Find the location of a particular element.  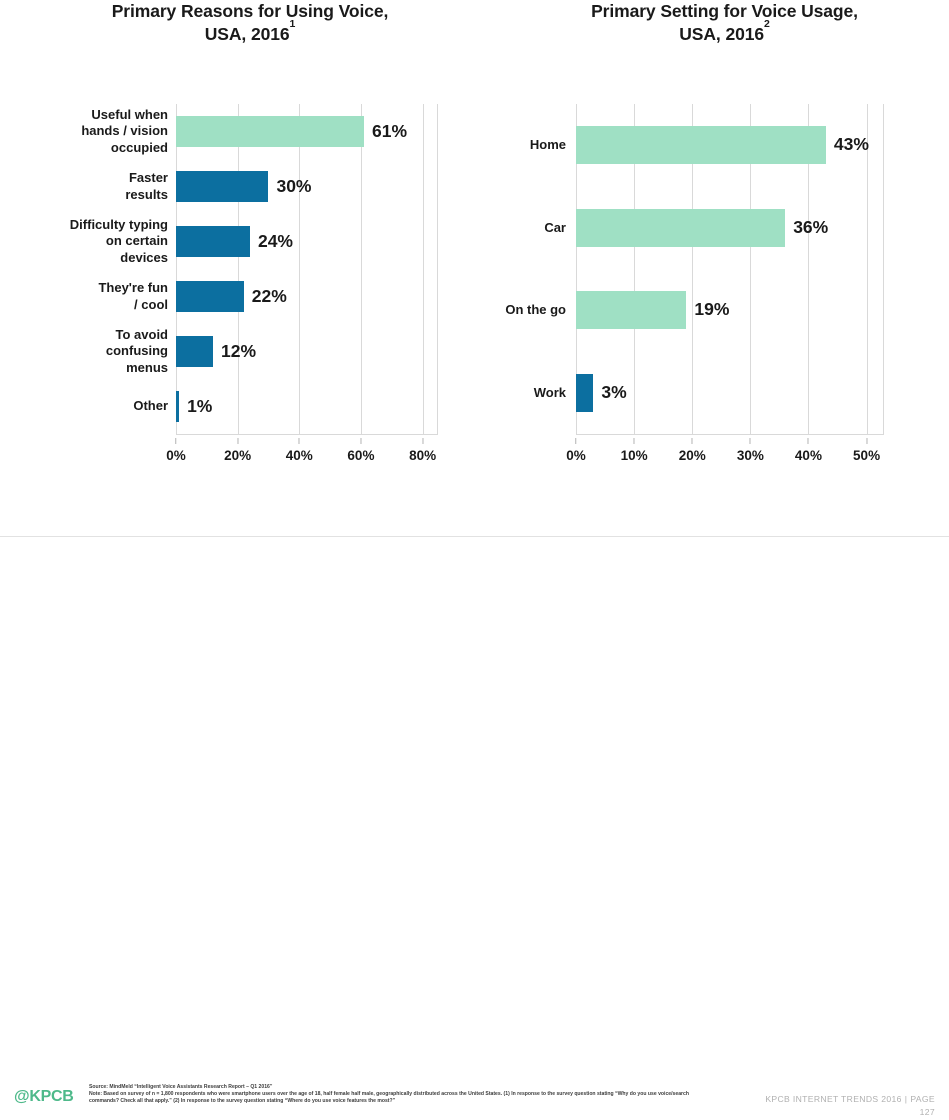

x-axis-tick: 30% is located at coordinates (750, 450).